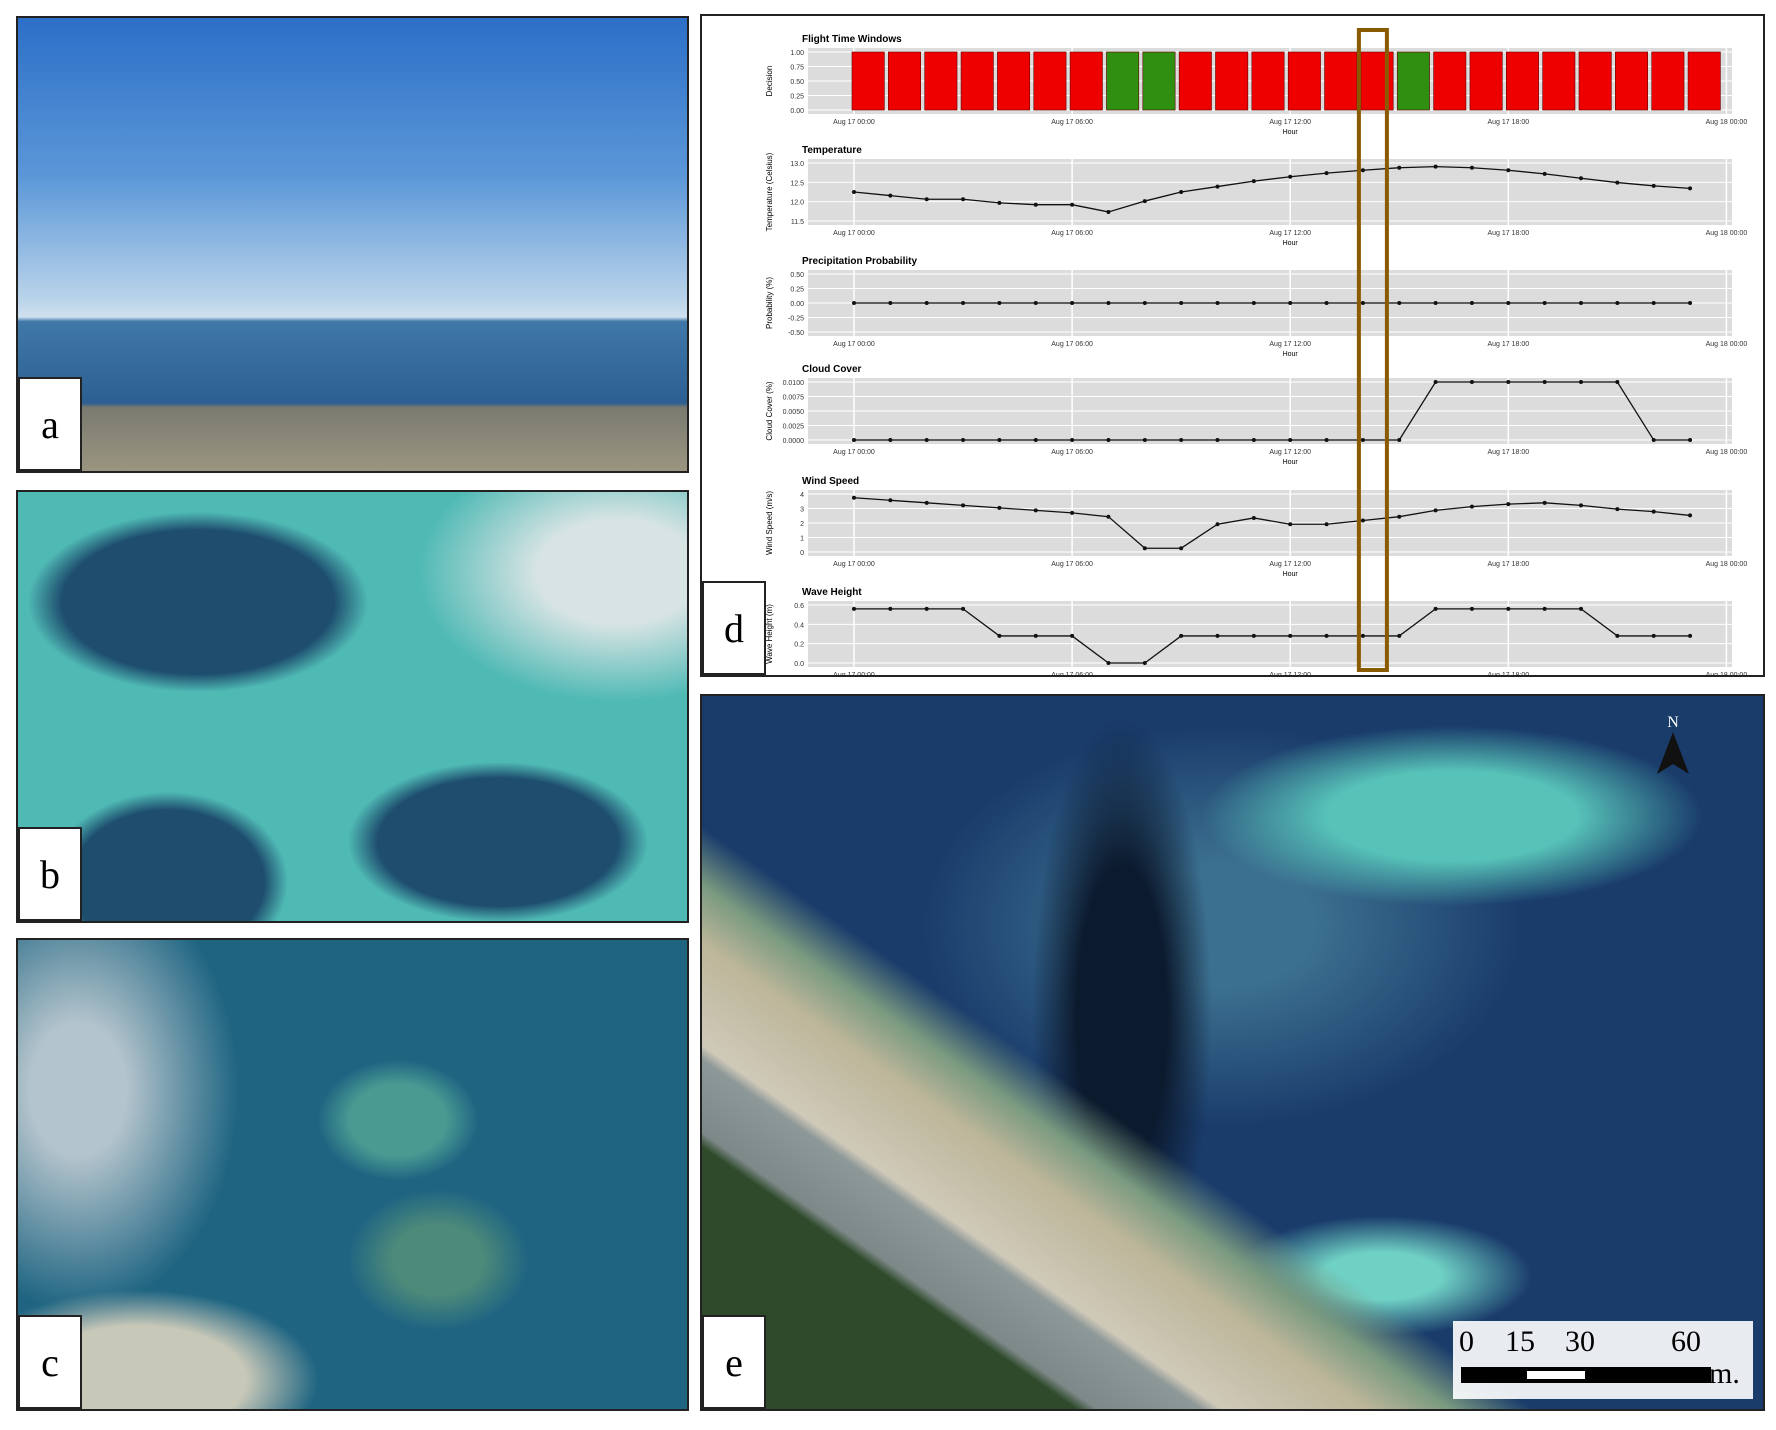  I want to click on y-tick-label: 0.0075, so click(794, 398).